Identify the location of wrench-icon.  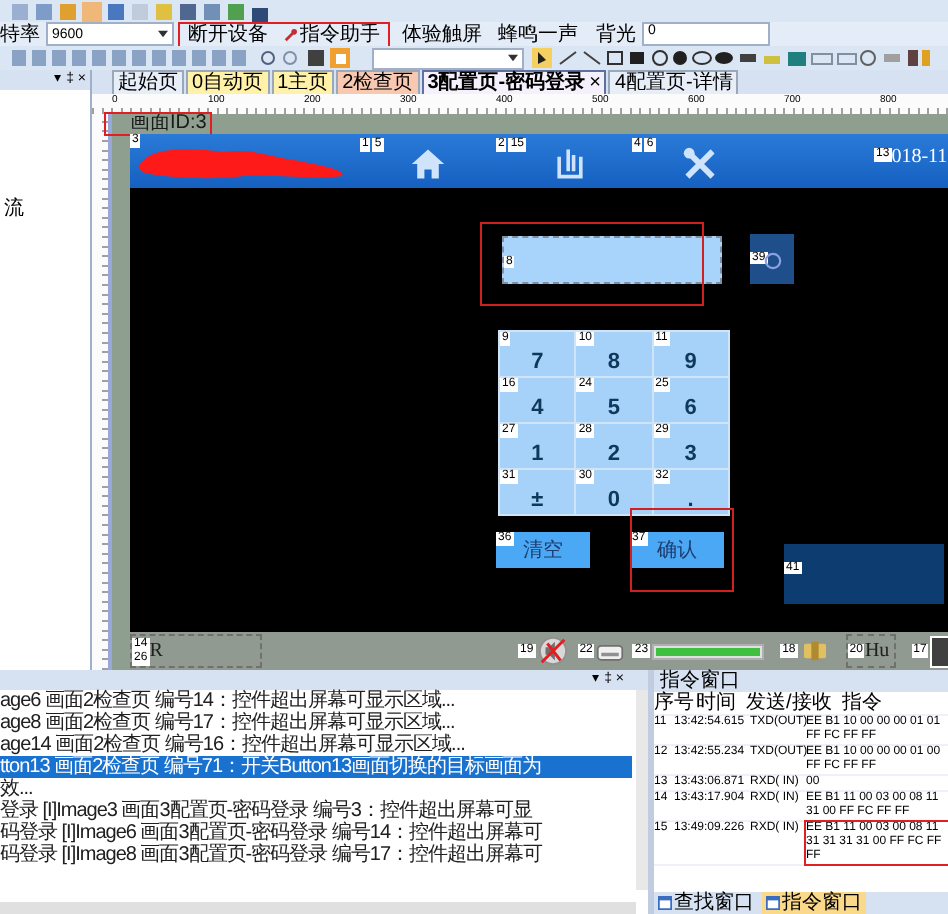
(291, 34).